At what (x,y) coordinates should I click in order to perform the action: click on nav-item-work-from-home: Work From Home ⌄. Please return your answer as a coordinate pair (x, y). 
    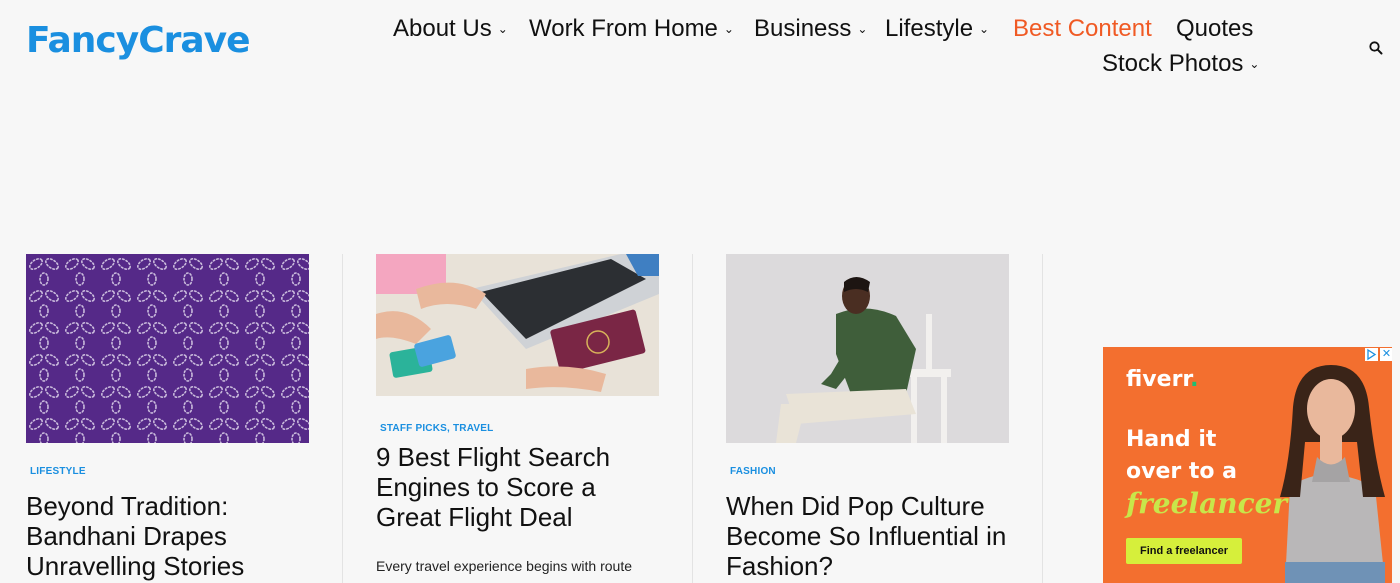
    Looking at the image, I should click on (631, 29).